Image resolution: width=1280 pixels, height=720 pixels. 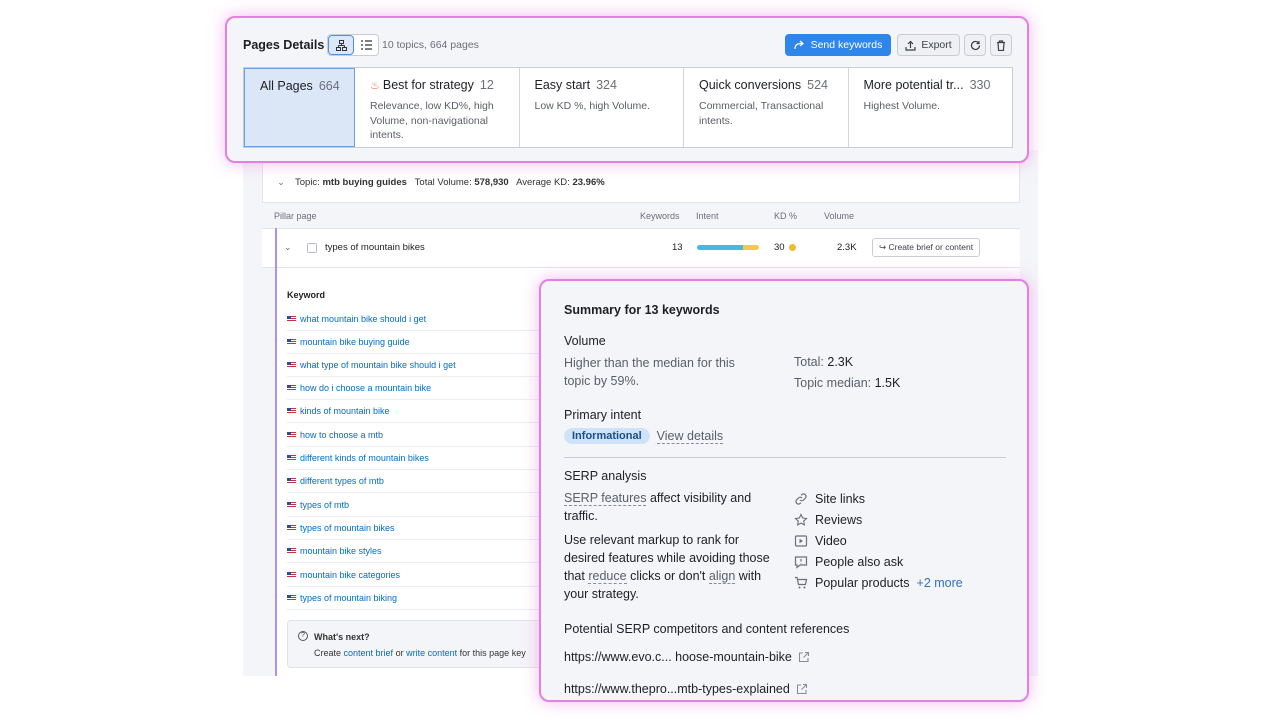 I want to click on col-kd: KD %, so click(x=786, y=216).